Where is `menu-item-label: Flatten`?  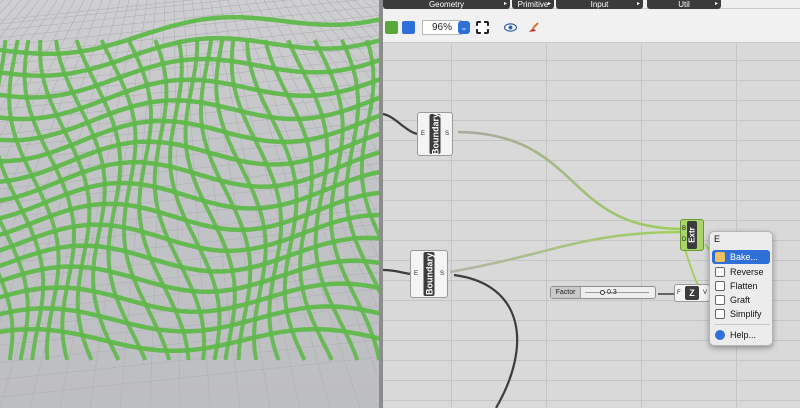
menu-item-label: Flatten is located at coordinates (744, 286).